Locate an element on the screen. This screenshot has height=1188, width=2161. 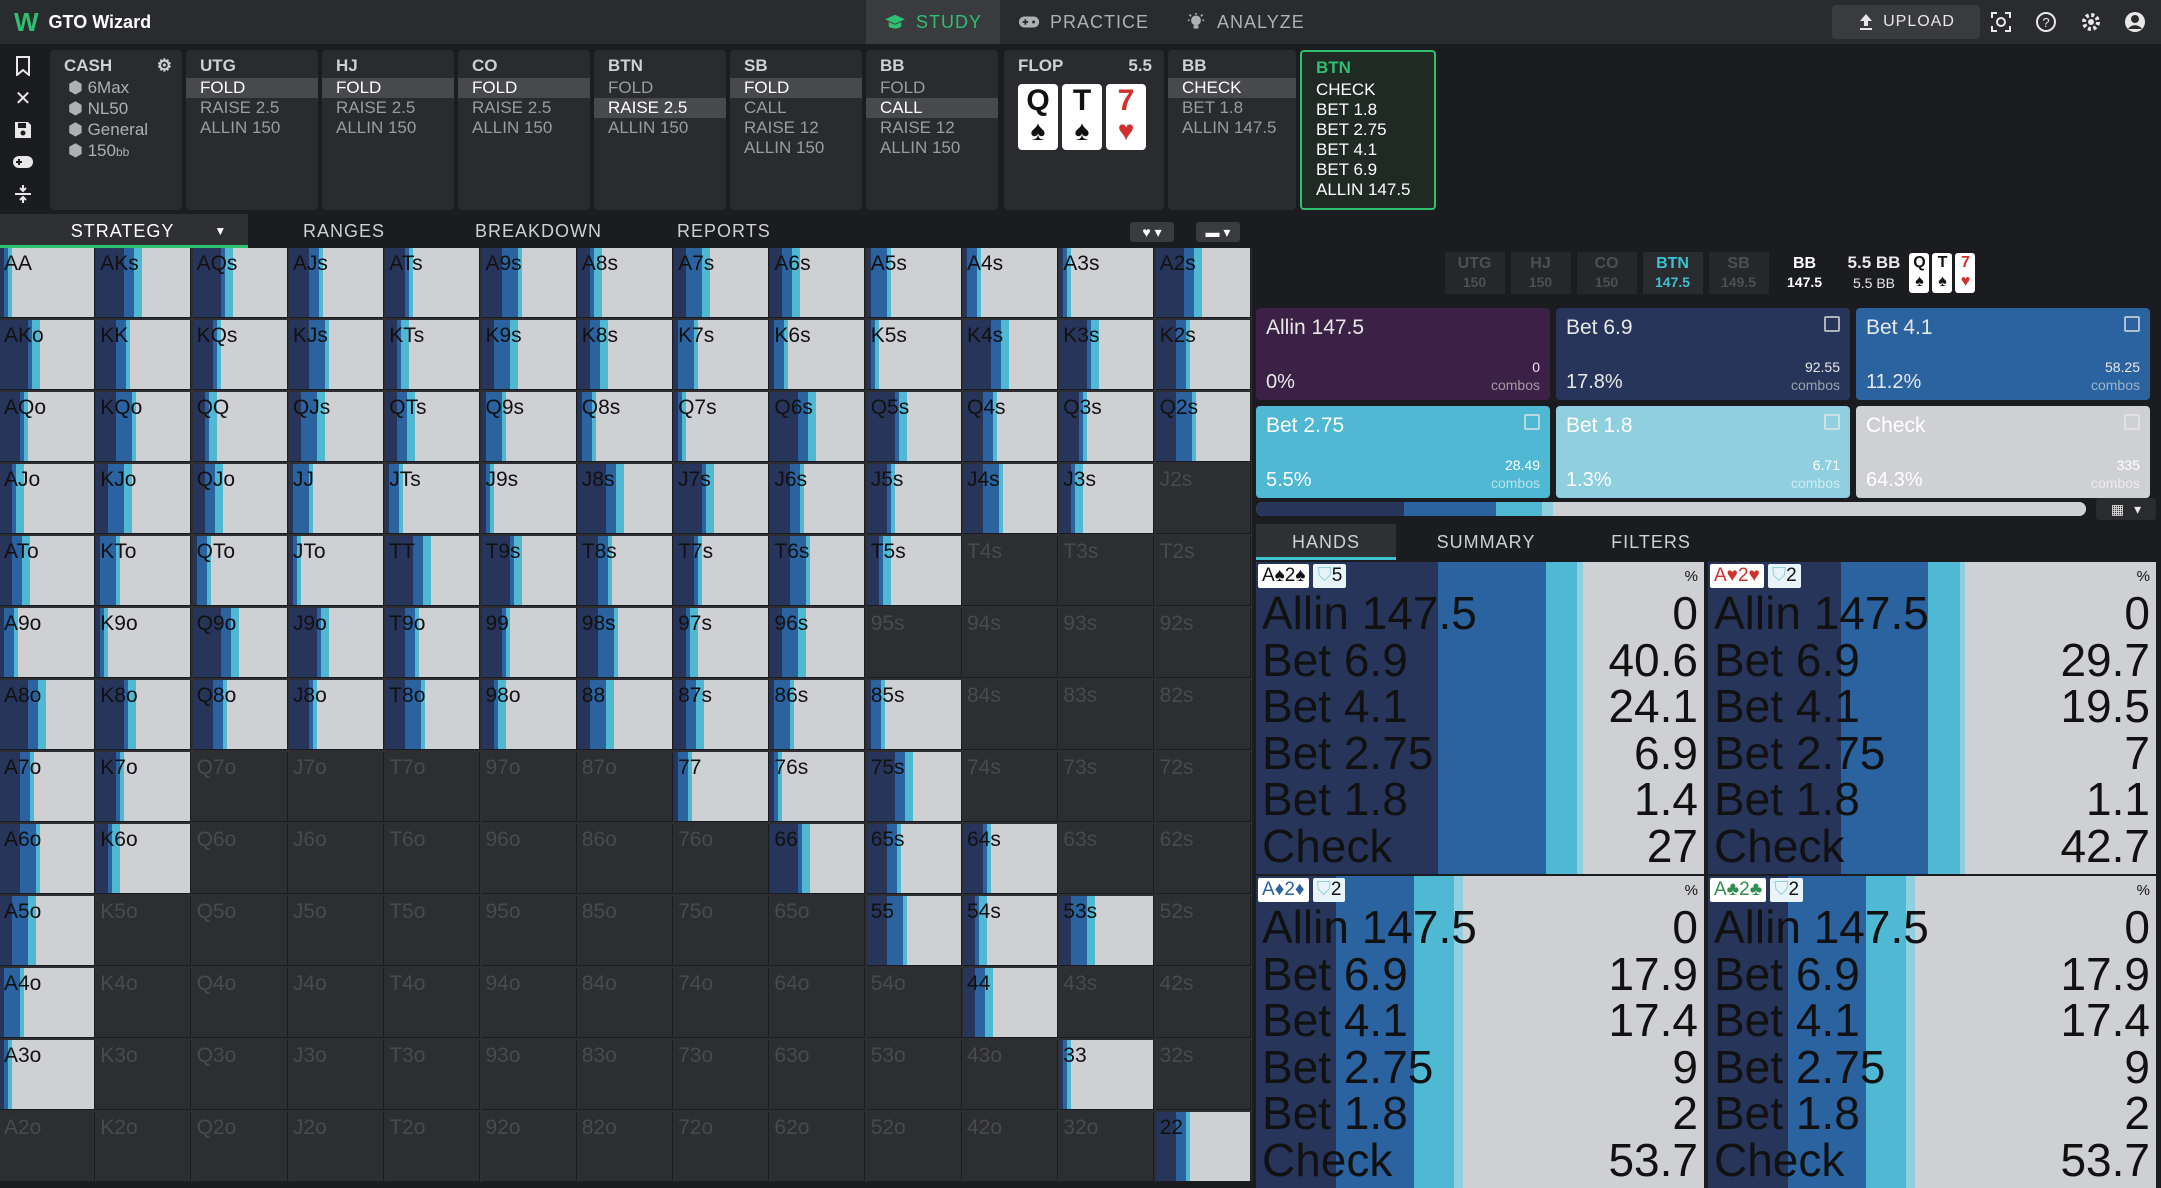
grid-cell: 43o is located at coordinates (1010, 1075).